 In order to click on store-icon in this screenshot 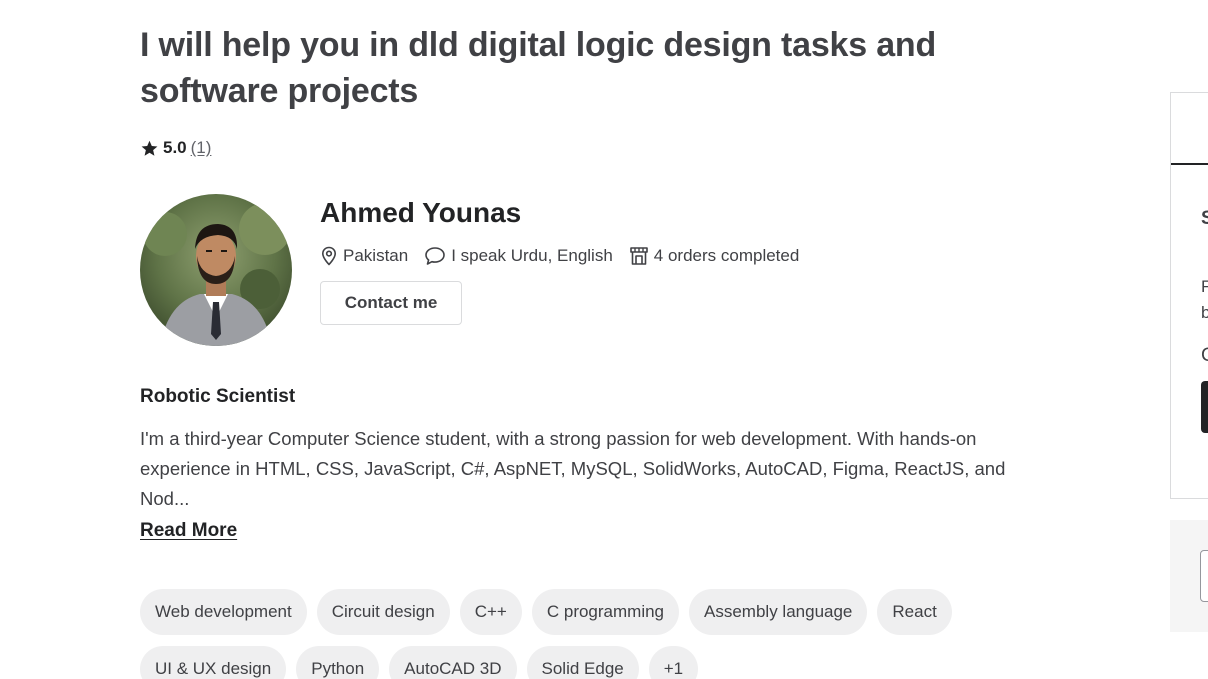, I will do `click(639, 256)`.